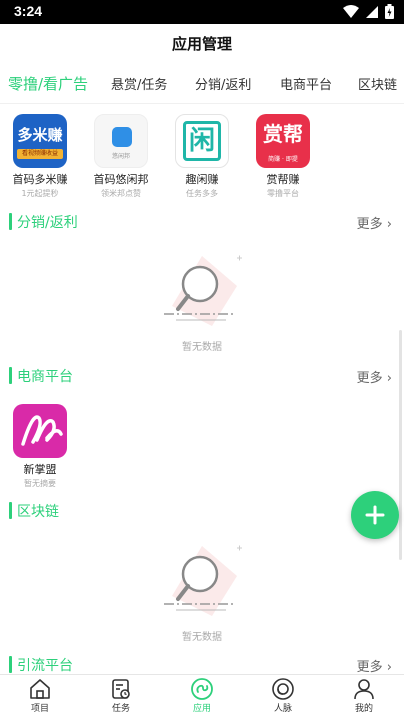 This screenshot has height=718, width=404. I want to click on nav-label: 我的, so click(363, 709).